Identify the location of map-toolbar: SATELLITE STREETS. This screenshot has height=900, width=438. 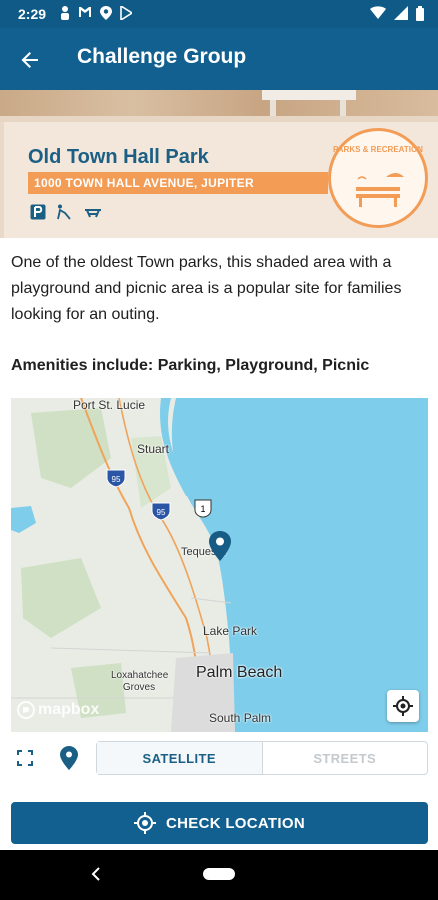
(219, 759).